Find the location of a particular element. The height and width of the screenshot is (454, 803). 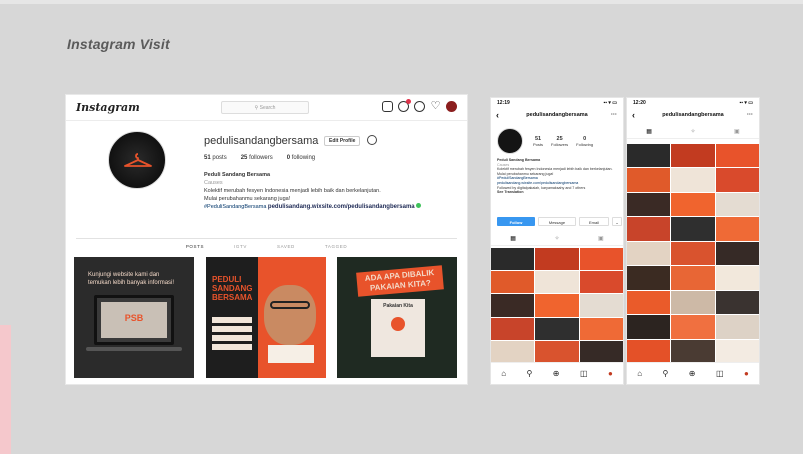

bio-hashtag: #PeduliSandangBersama is located at coordinates (235, 207).